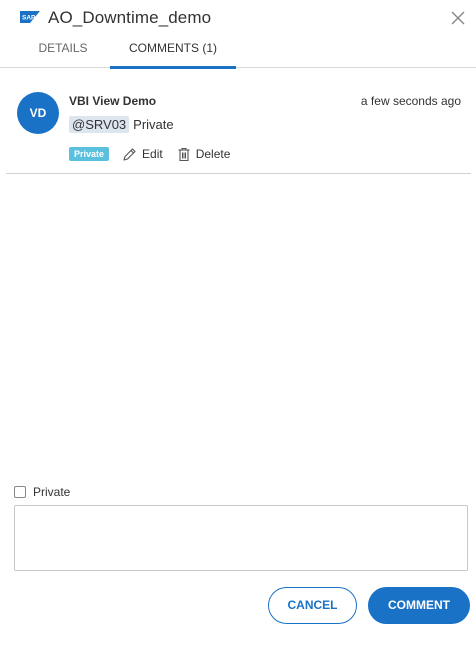 The height and width of the screenshot is (651, 476). I want to click on edit-button: Edit, so click(142, 154).